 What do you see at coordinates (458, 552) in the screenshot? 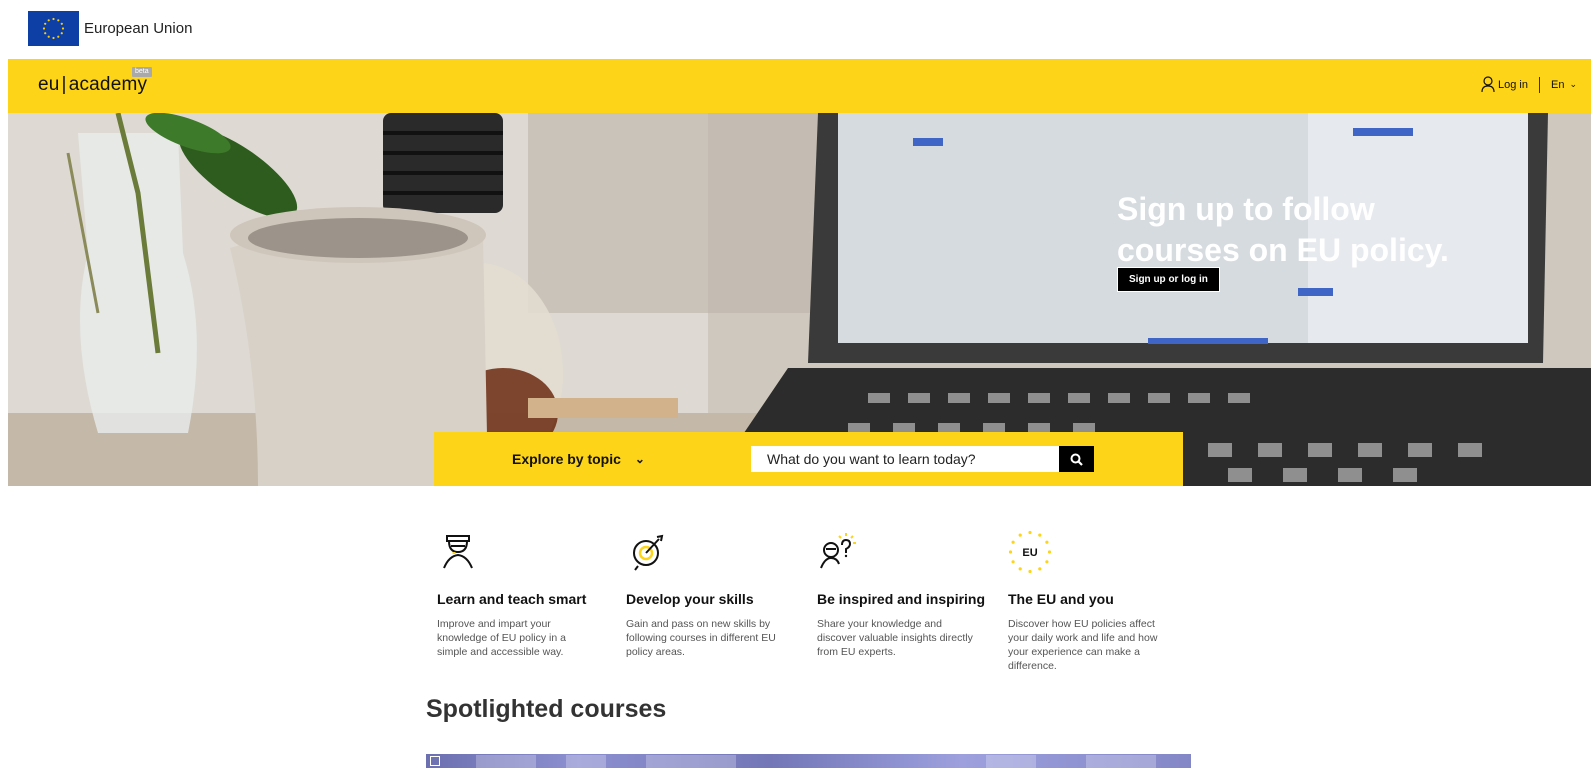
I see `graduate-icon` at bounding box center [458, 552].